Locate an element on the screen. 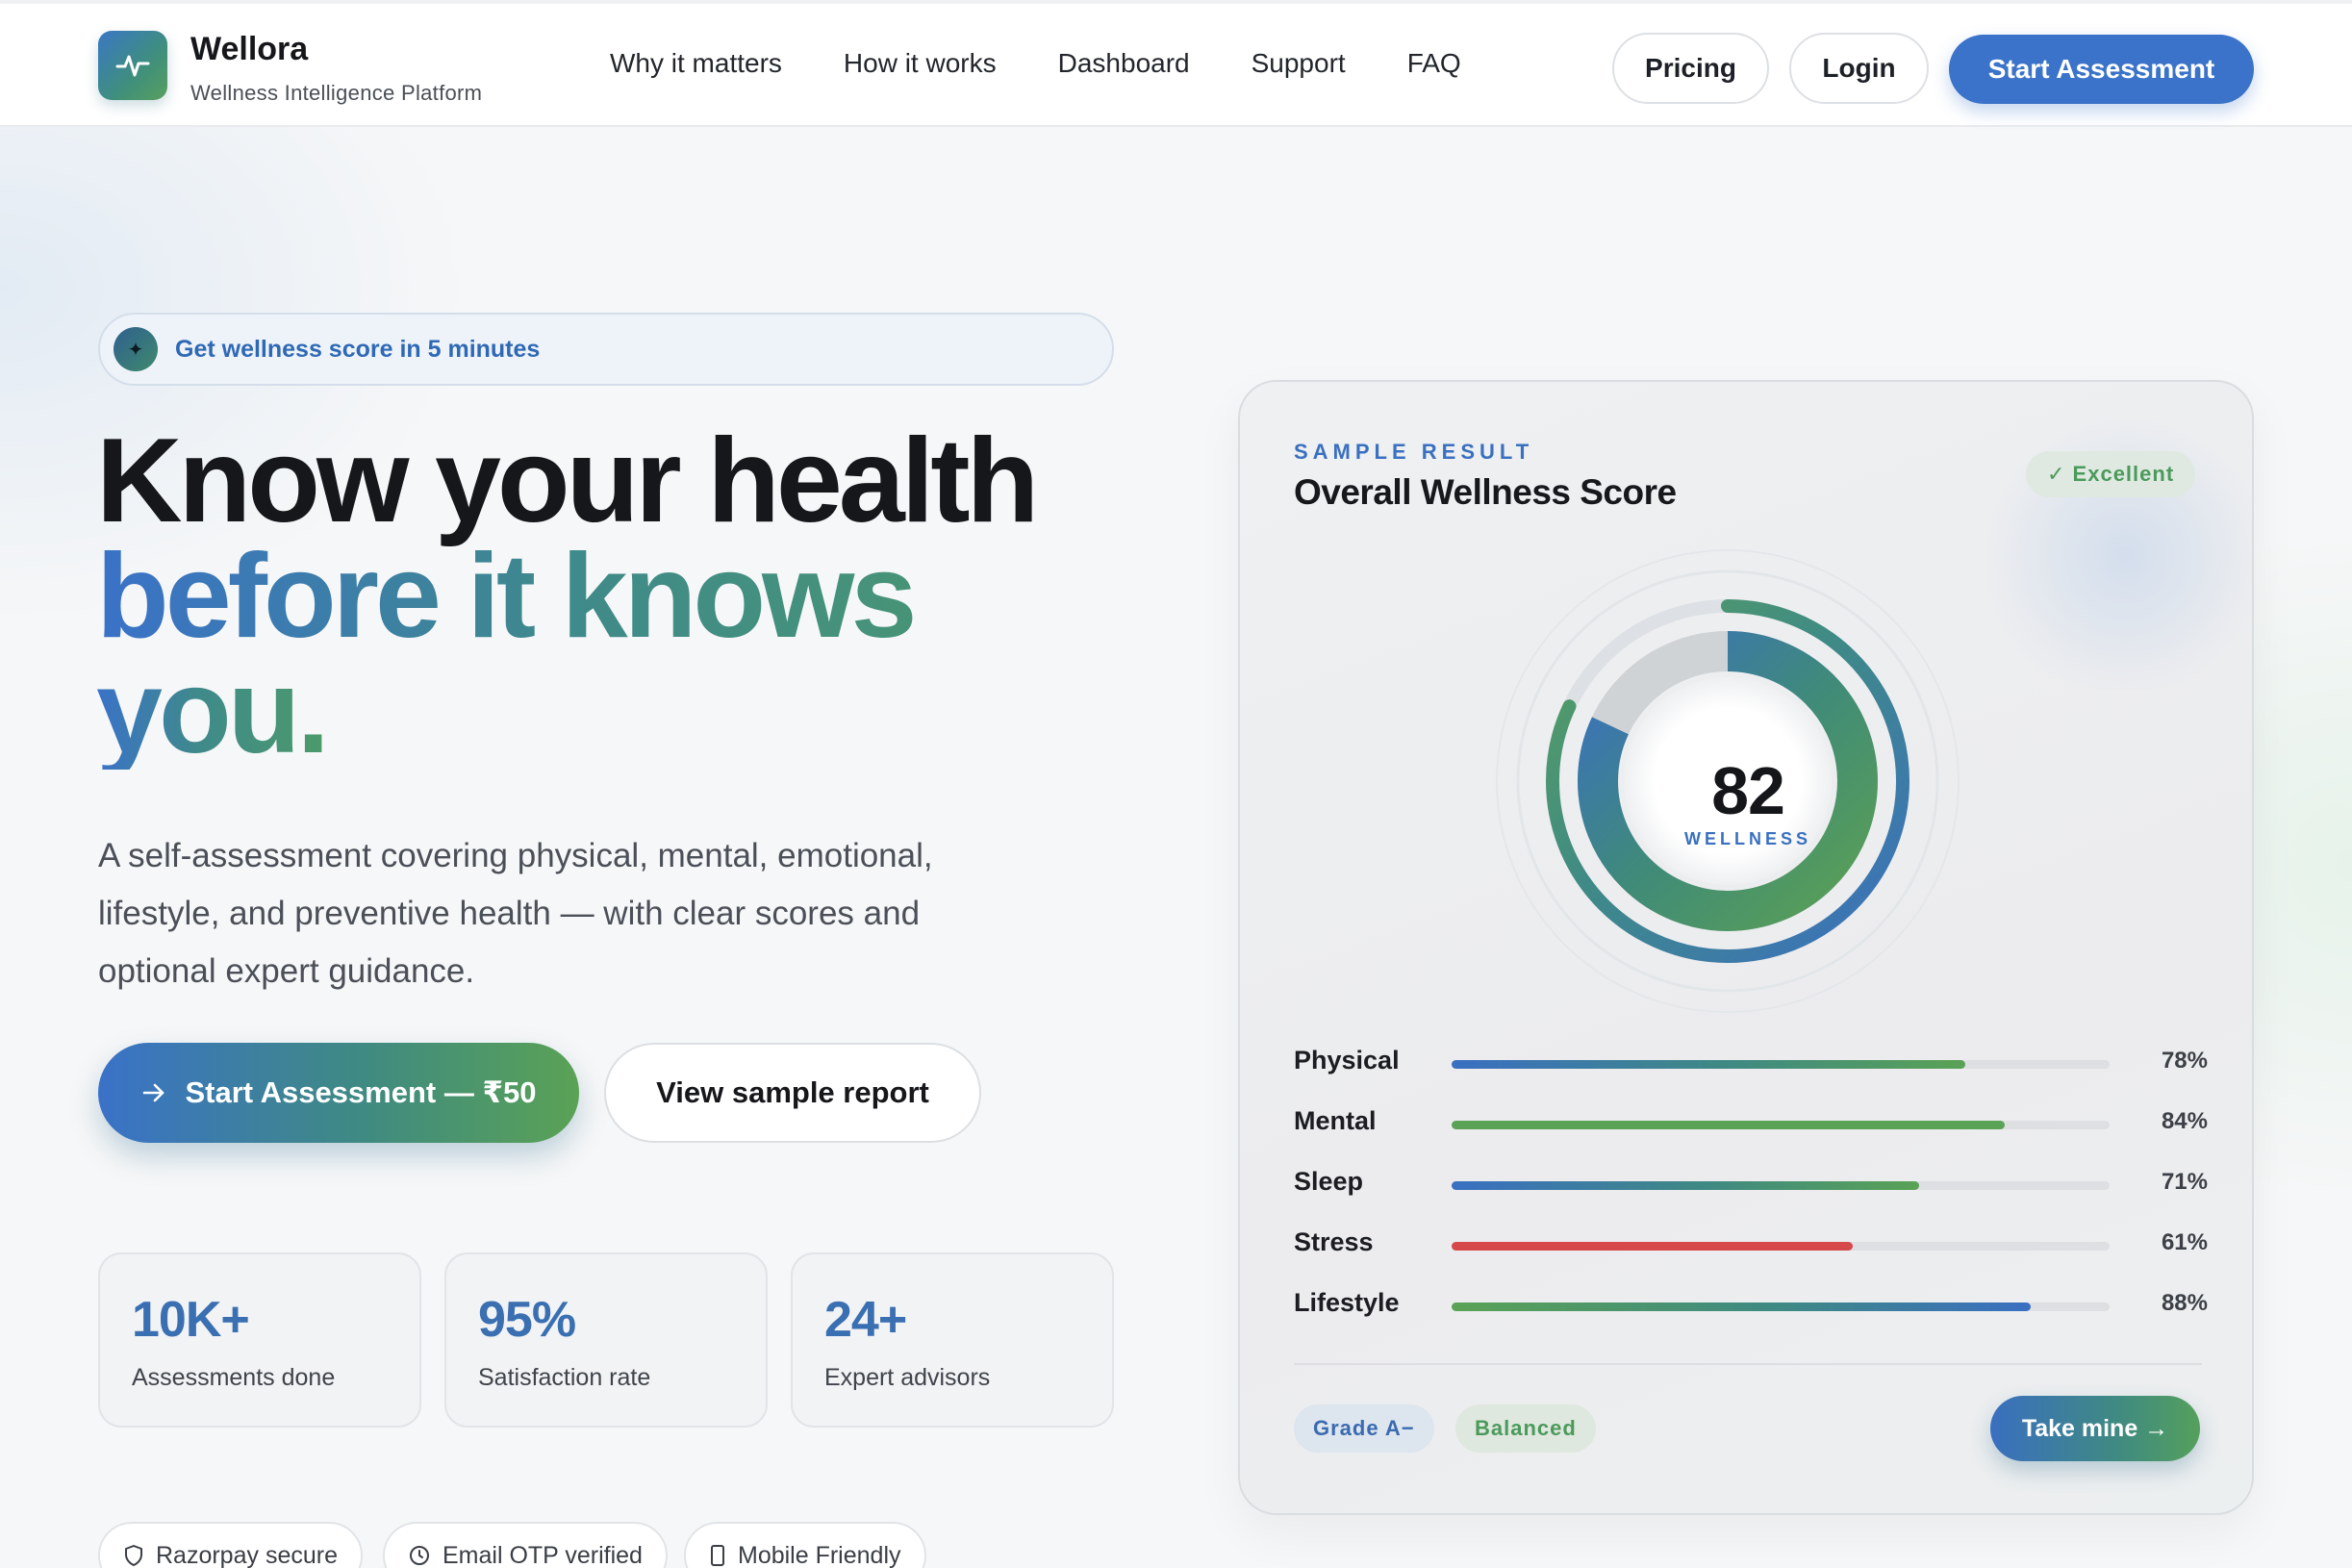 This screenshot has height=1568, width=2352. trust-label: Razorpay secure is located at coordinates (247, 1554).